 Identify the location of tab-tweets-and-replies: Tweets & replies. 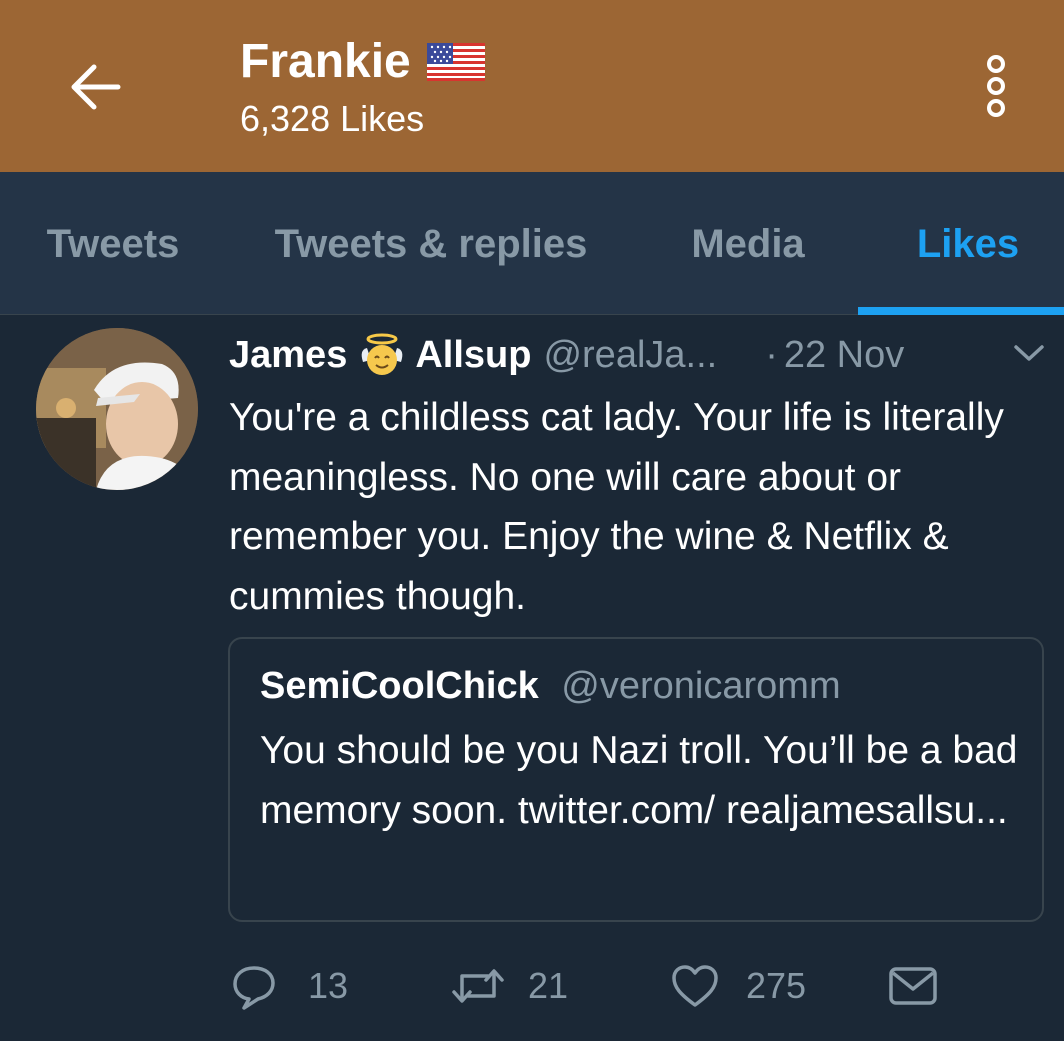
(431, 243).